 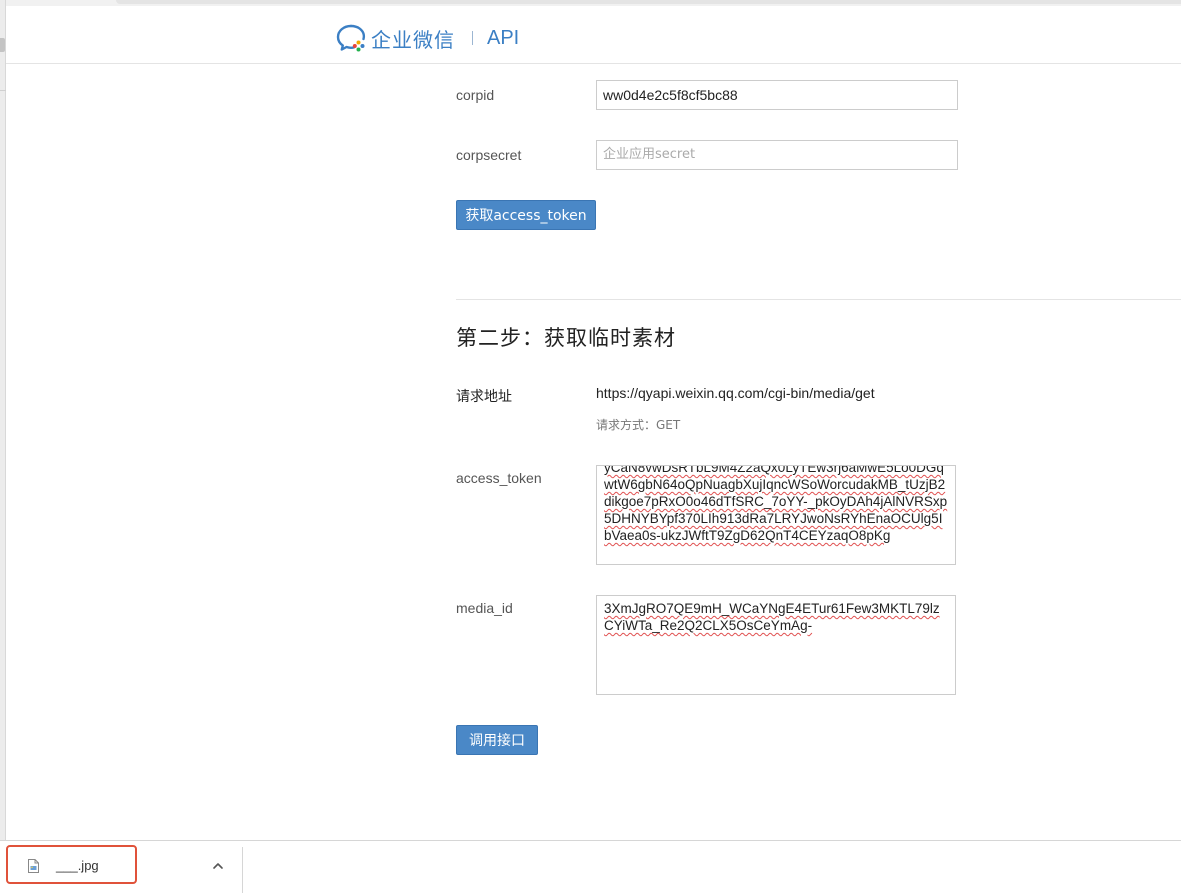 I want to click on get-access-token-button: 获取access_token, so click(x=526, y=215).